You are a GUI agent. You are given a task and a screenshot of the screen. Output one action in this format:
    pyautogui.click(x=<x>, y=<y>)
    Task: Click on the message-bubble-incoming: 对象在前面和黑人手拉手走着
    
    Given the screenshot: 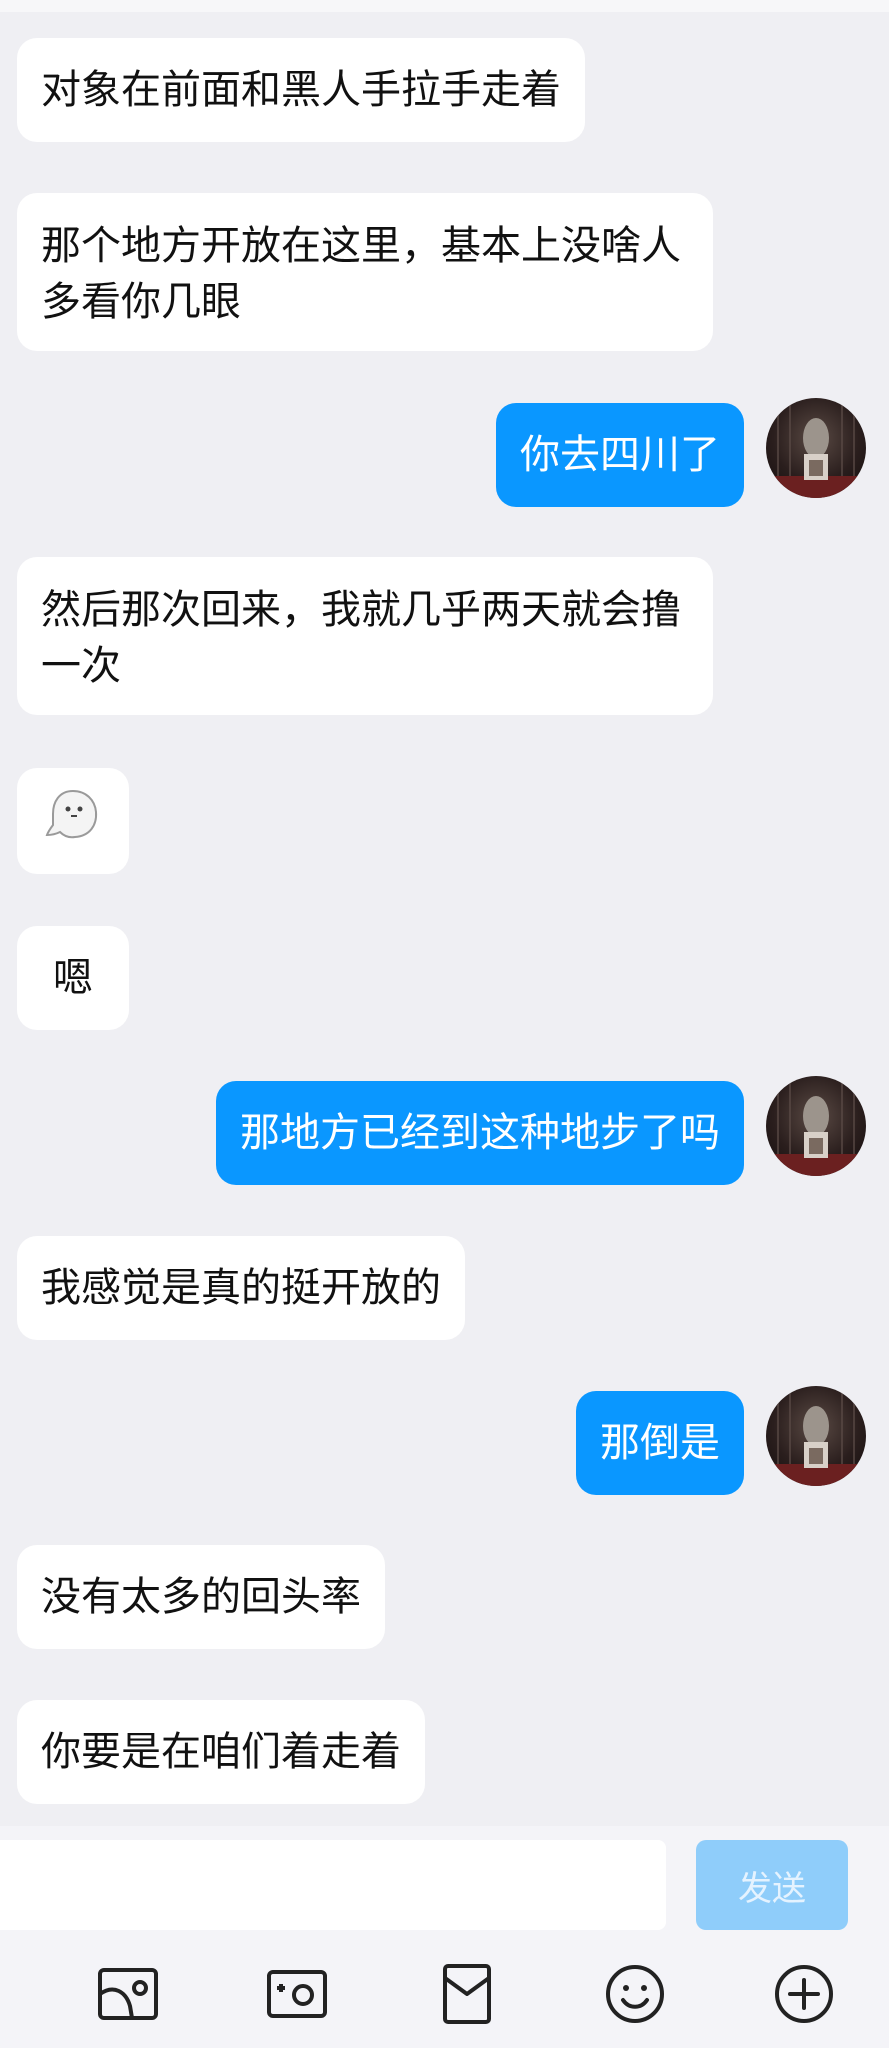 What is the action you would take?
    pyautogui.click(x=301, y=90)
    